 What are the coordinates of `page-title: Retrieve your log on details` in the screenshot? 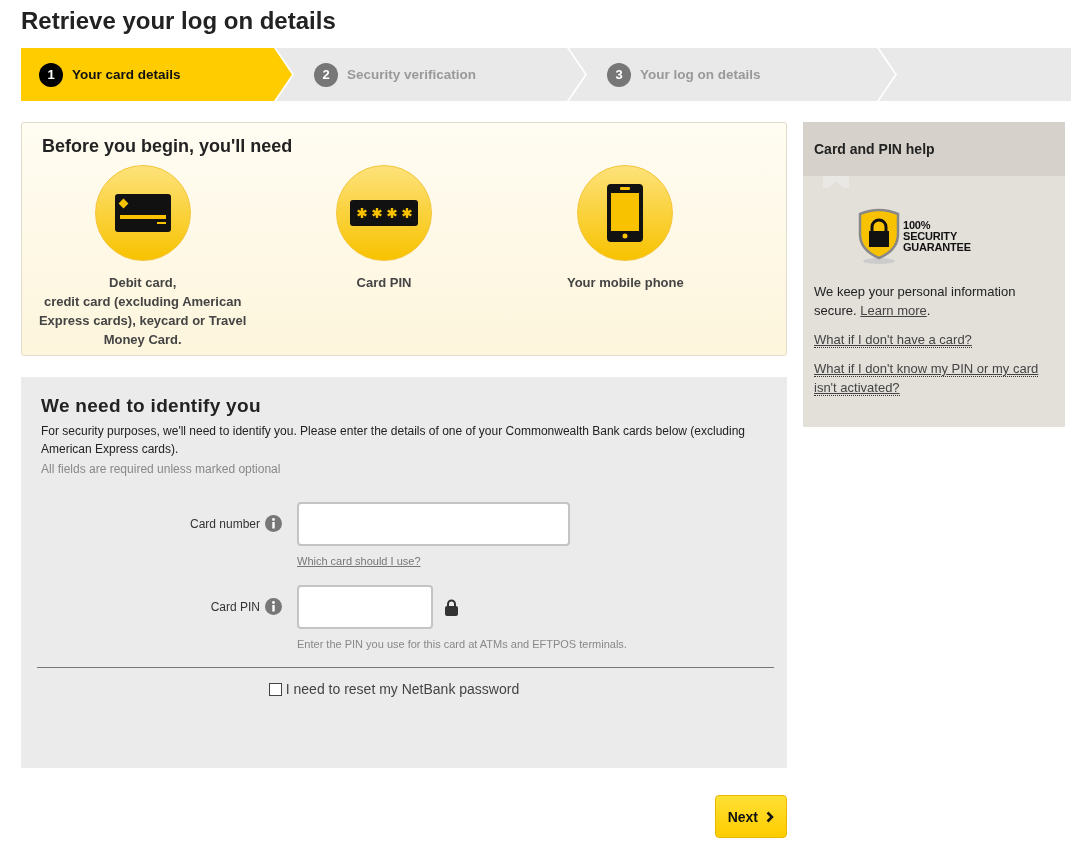 It's located at (179, 21).